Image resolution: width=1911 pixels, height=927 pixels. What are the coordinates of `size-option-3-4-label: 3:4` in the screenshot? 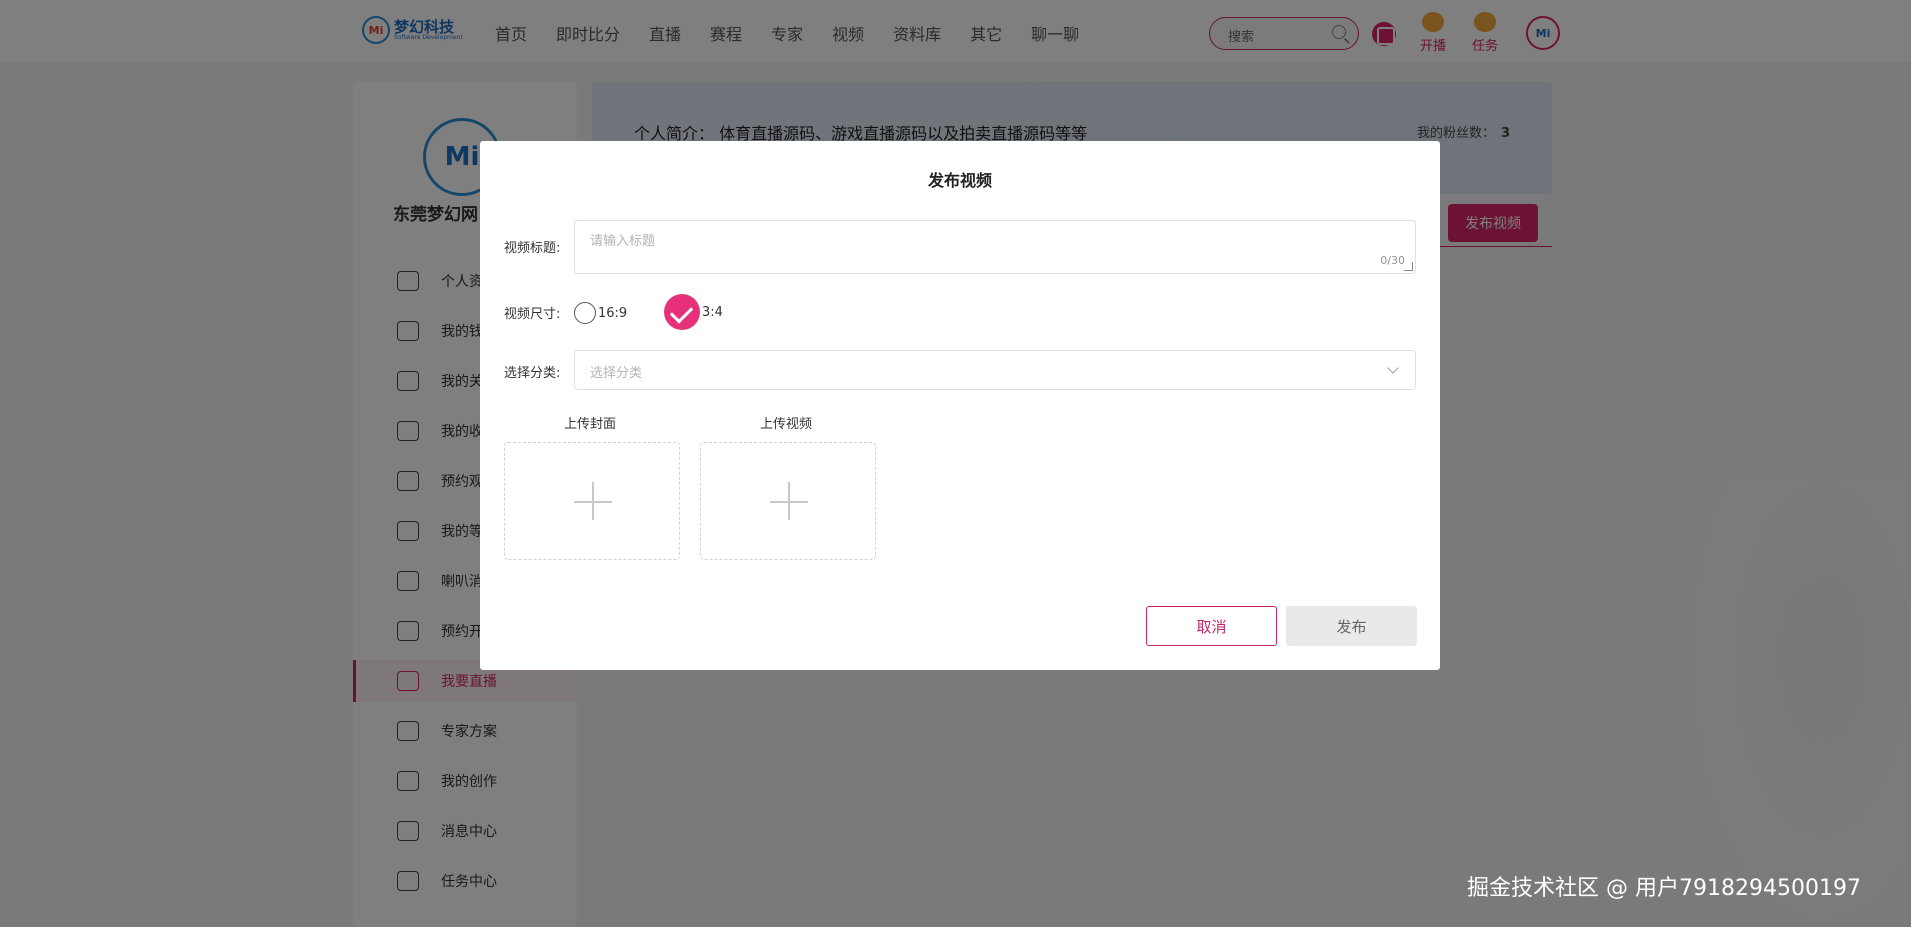 It's located at (712, 312).